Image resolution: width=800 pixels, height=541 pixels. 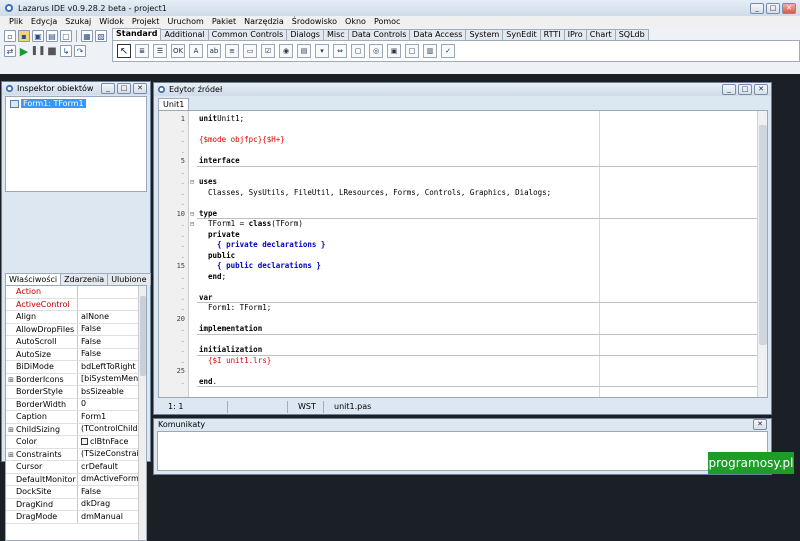 I want to click on property-value: dkDrag, so click(x=112, y=505).